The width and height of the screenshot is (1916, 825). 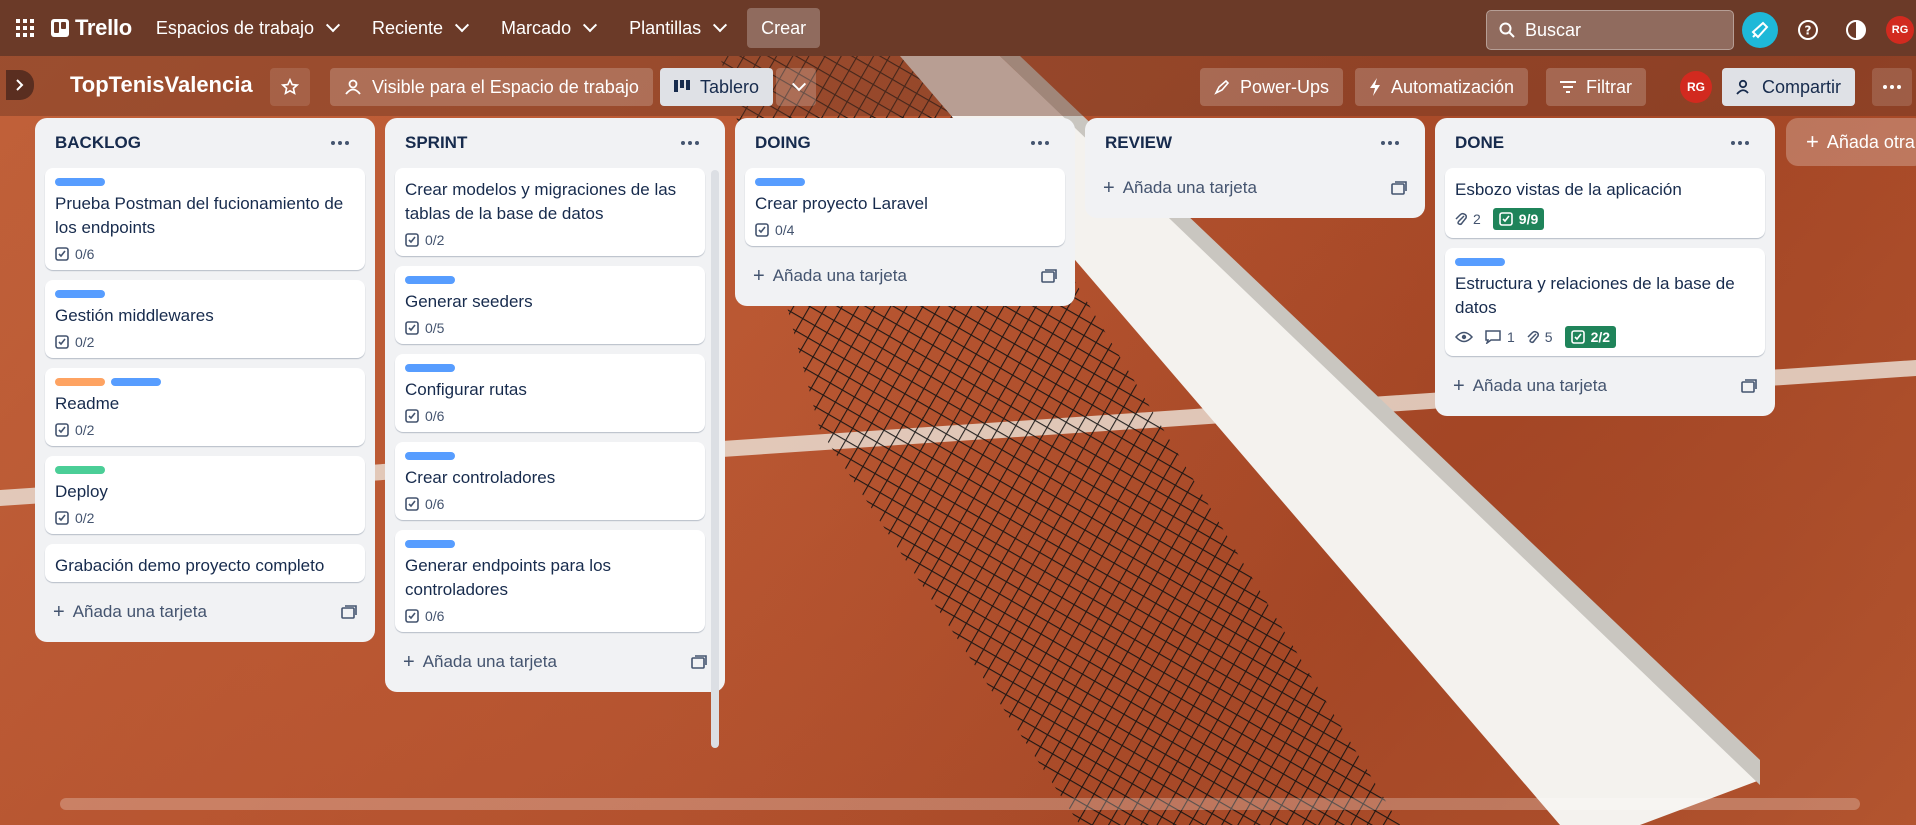 I want to click on trello-logo: Trello, so click(x=91, y=28).